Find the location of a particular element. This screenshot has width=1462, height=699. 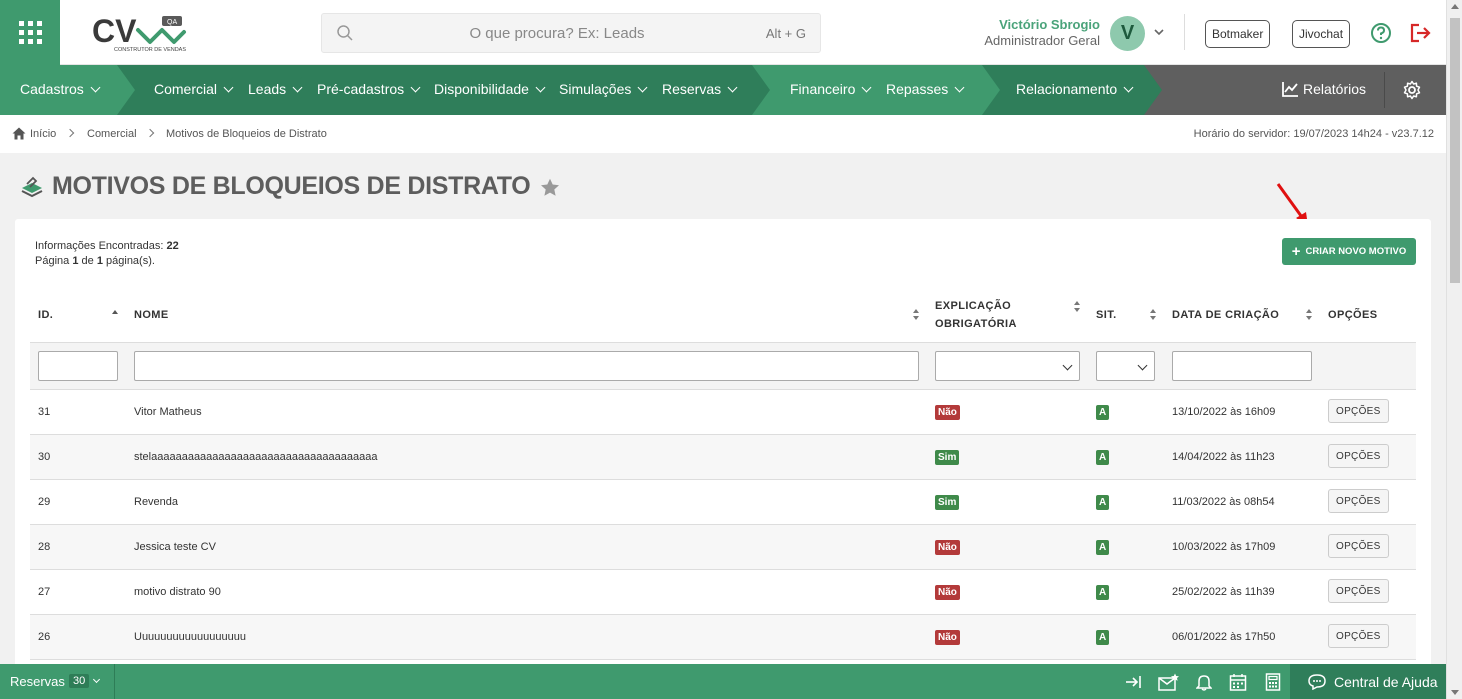

nav-label: Comercial is located at coordinates (186, 89).